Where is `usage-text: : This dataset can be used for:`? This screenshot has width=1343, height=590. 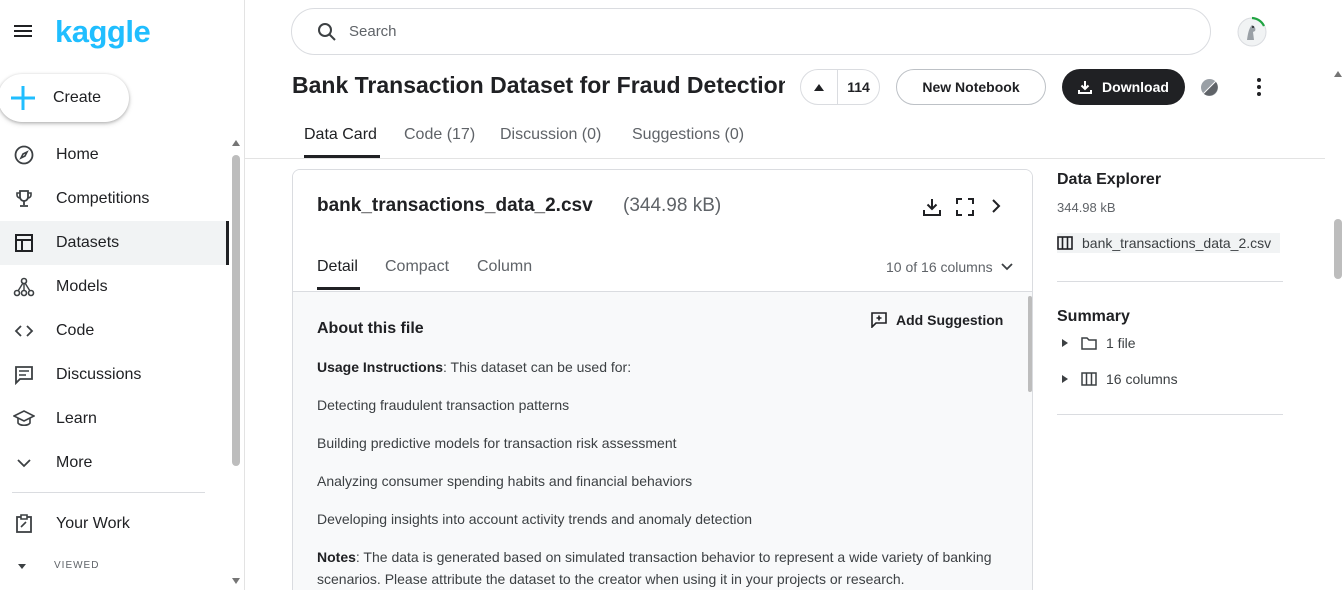 usage-text: : This dataset can be used for: is located at coordinates (537, 367).